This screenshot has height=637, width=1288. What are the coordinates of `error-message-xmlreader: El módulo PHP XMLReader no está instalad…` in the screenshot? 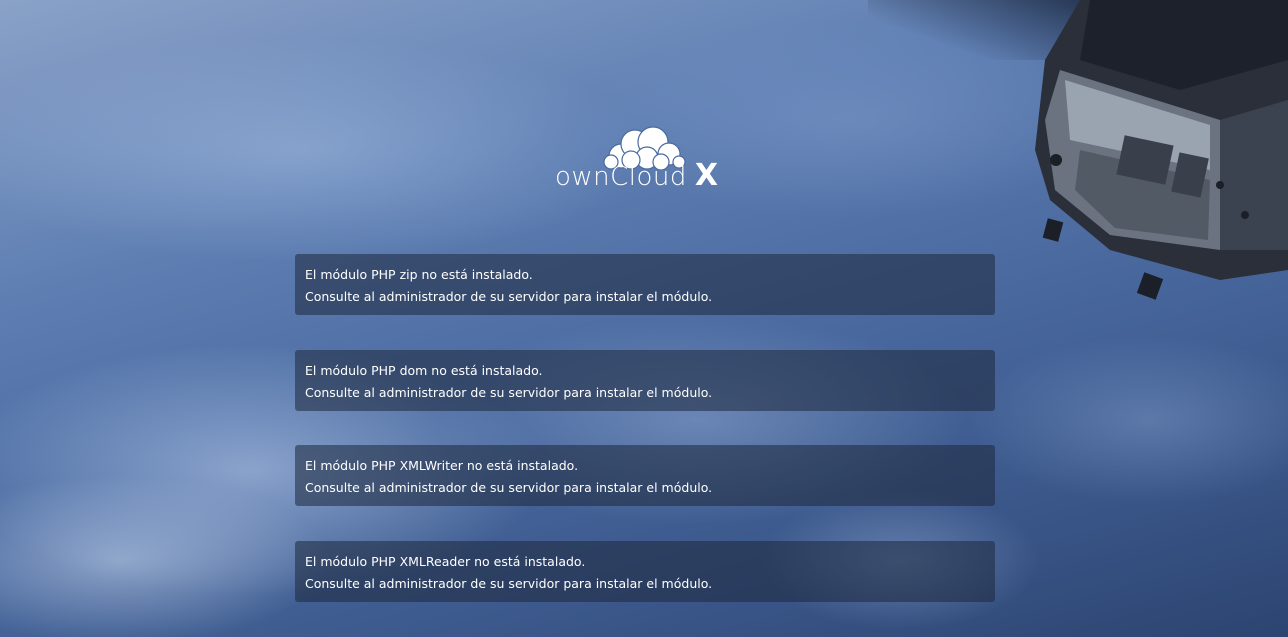 It's located at (645, 571).